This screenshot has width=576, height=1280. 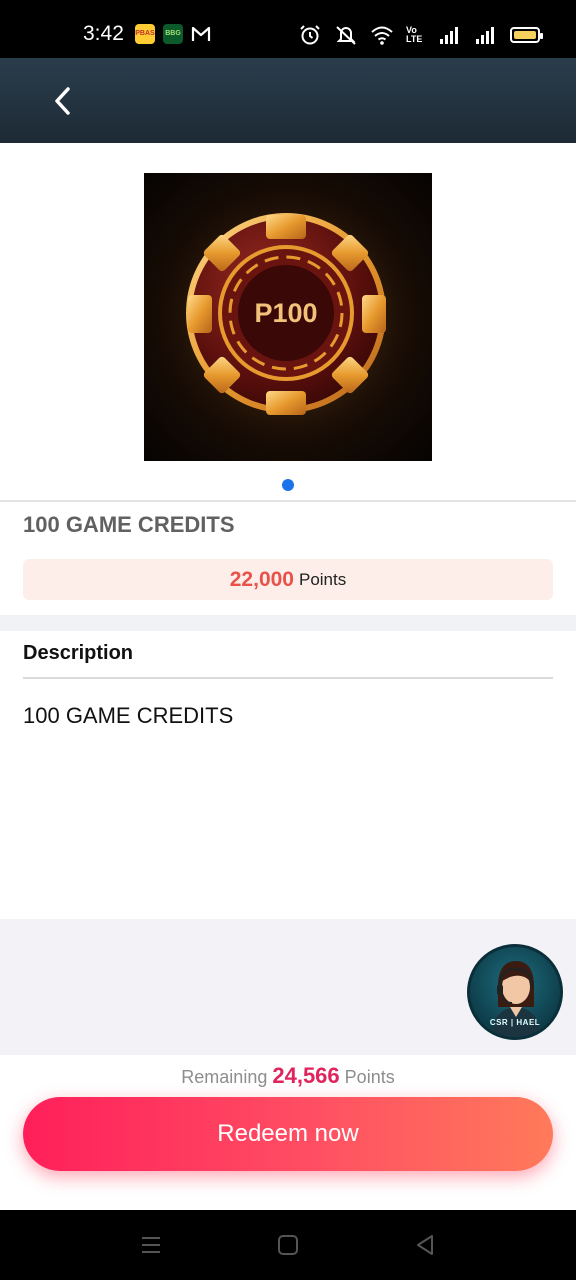 What do you see at coordinates (288, 29) in the screenshot?
I see `status-bar: 3:42 PBAS BBG Vo LTE` at bounding box center [288, 29].